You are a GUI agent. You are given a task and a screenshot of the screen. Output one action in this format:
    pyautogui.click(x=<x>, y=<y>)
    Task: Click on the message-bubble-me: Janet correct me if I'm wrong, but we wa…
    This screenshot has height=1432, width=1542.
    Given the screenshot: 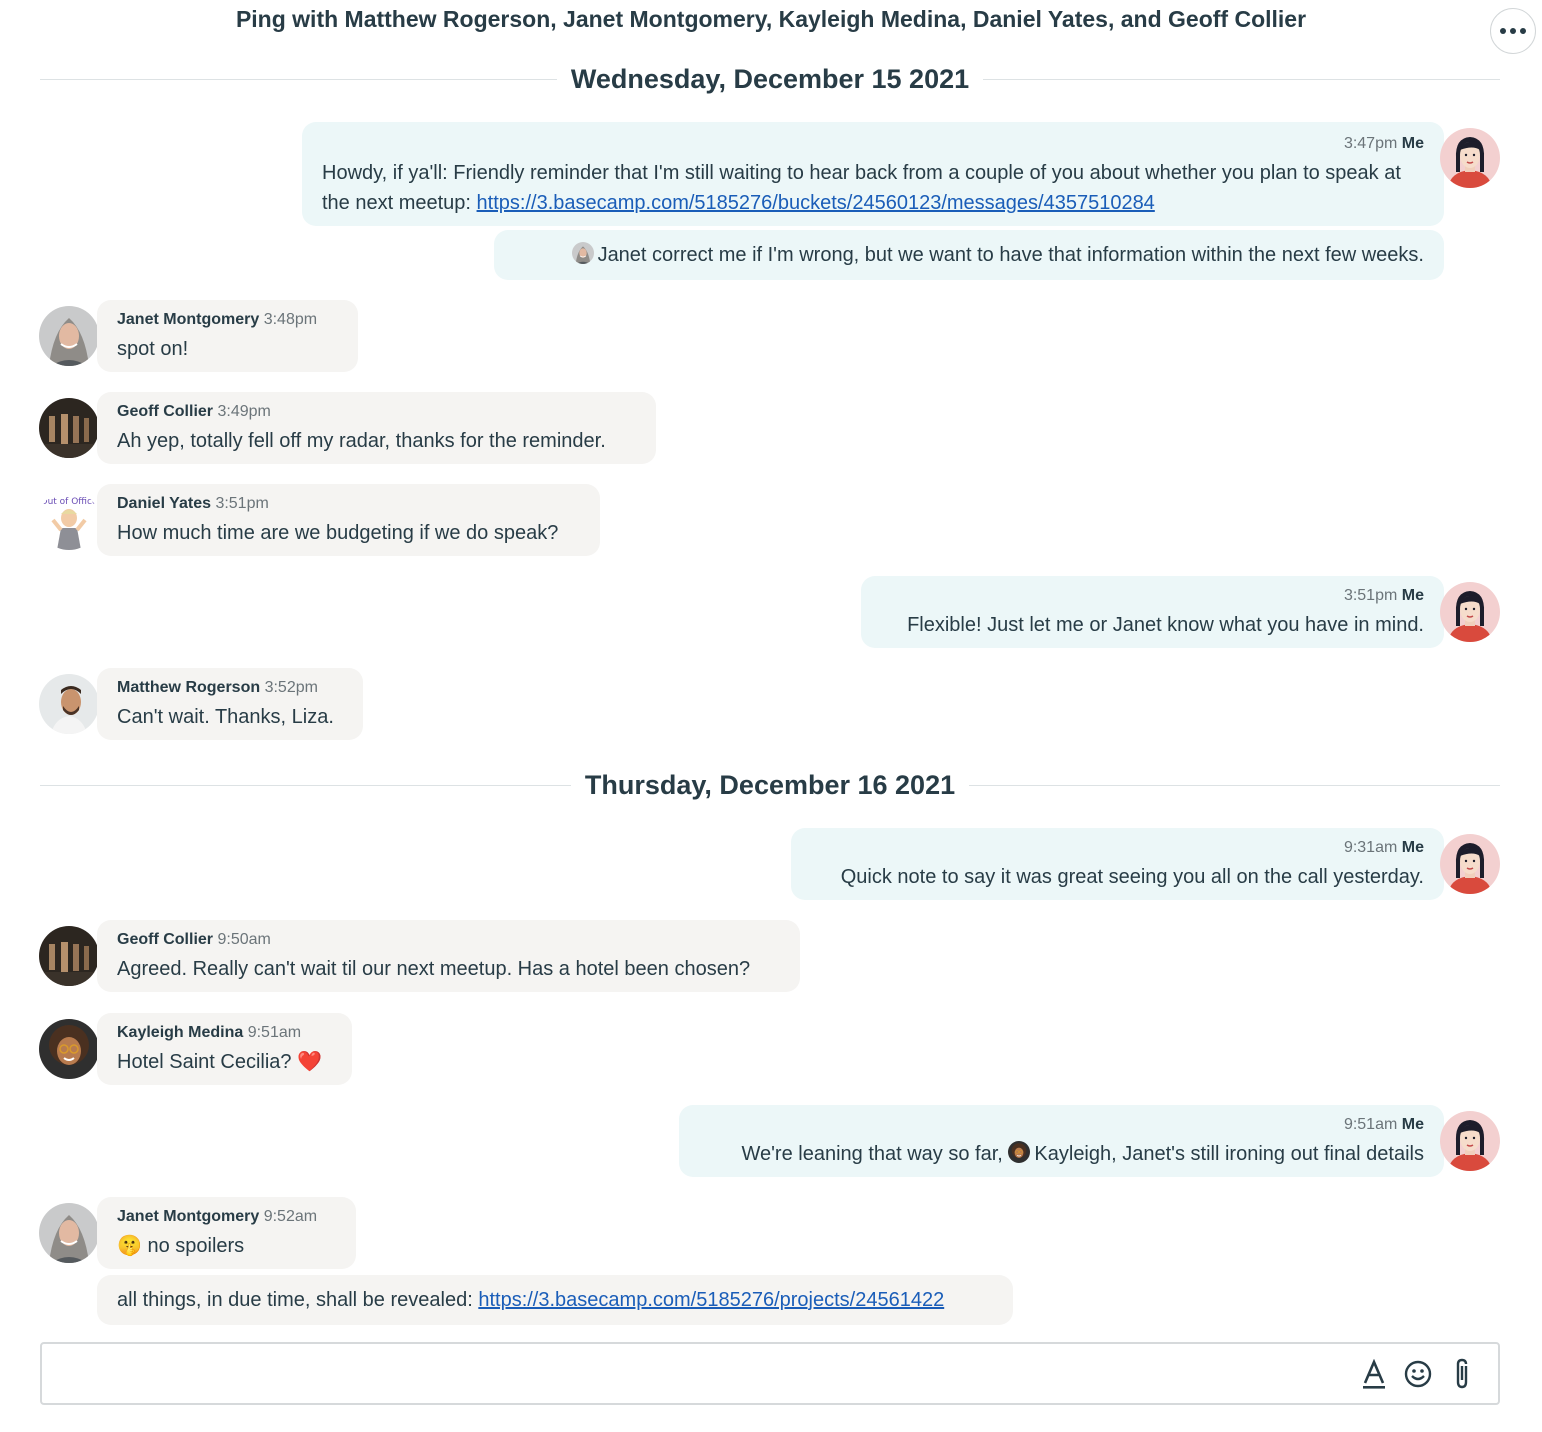 What is the action you would take?
    pyautogui.click(x=969, y=255)
    